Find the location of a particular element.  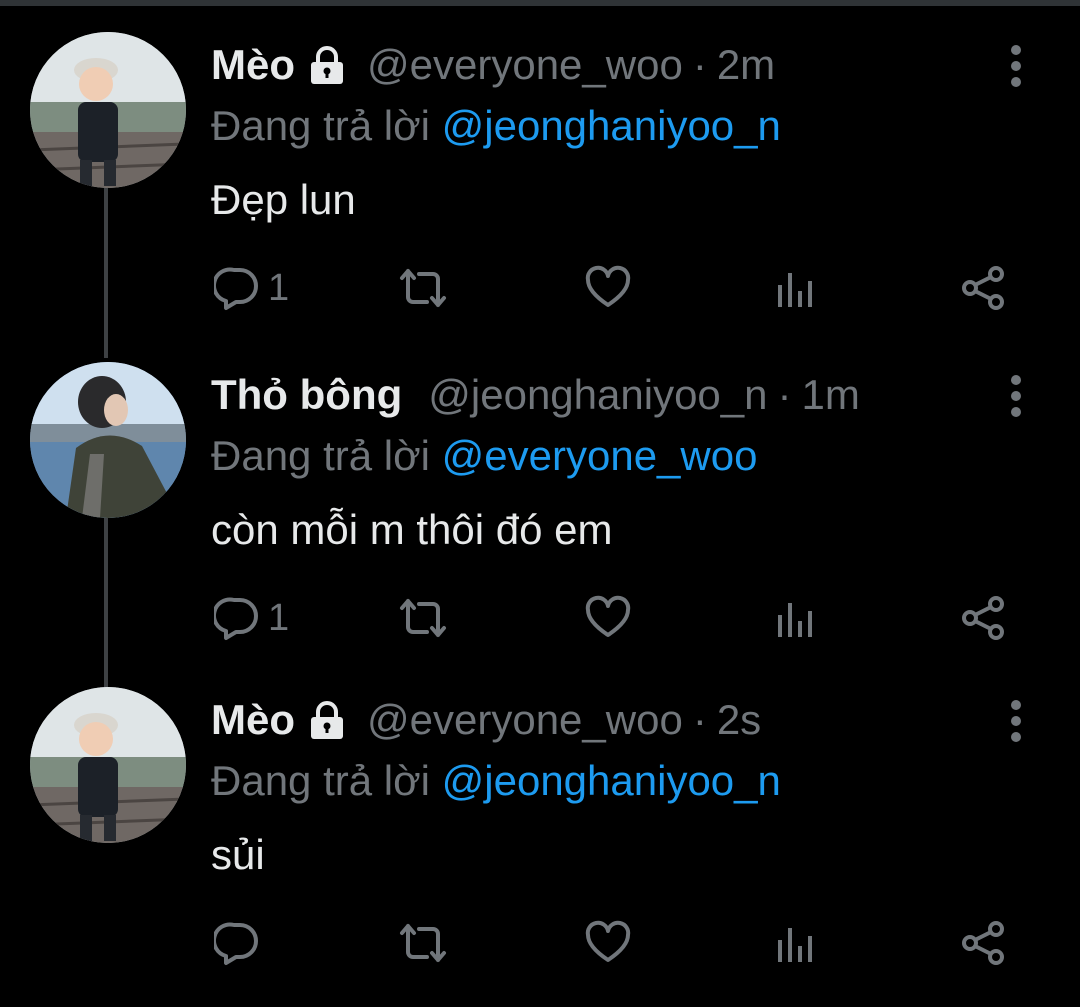

tweet-header: Mèo @everyone_woo · 2s is located at coordinates (486, 720).